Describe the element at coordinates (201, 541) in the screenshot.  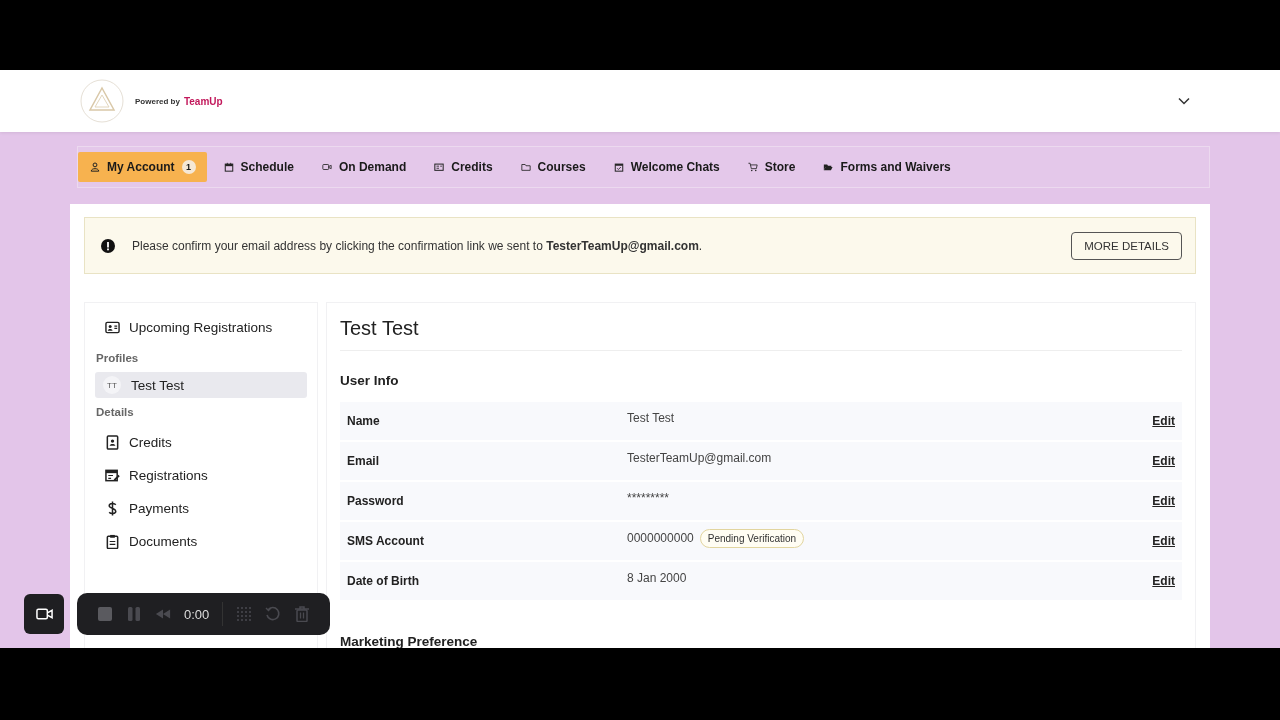
I see `sidebar-item: Documents` at that location.